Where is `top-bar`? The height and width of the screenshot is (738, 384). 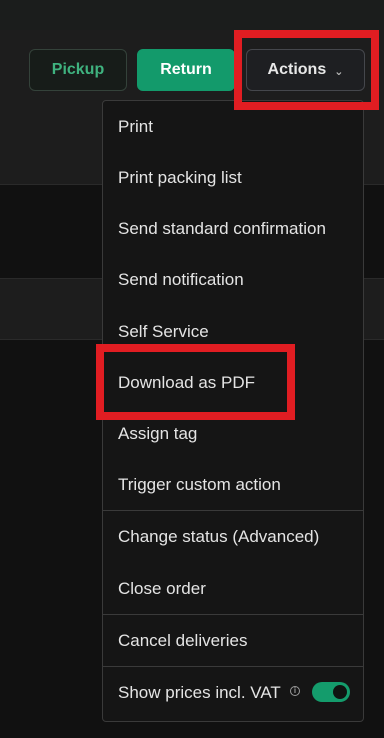
top-bar is located at coordinates (192, 15).